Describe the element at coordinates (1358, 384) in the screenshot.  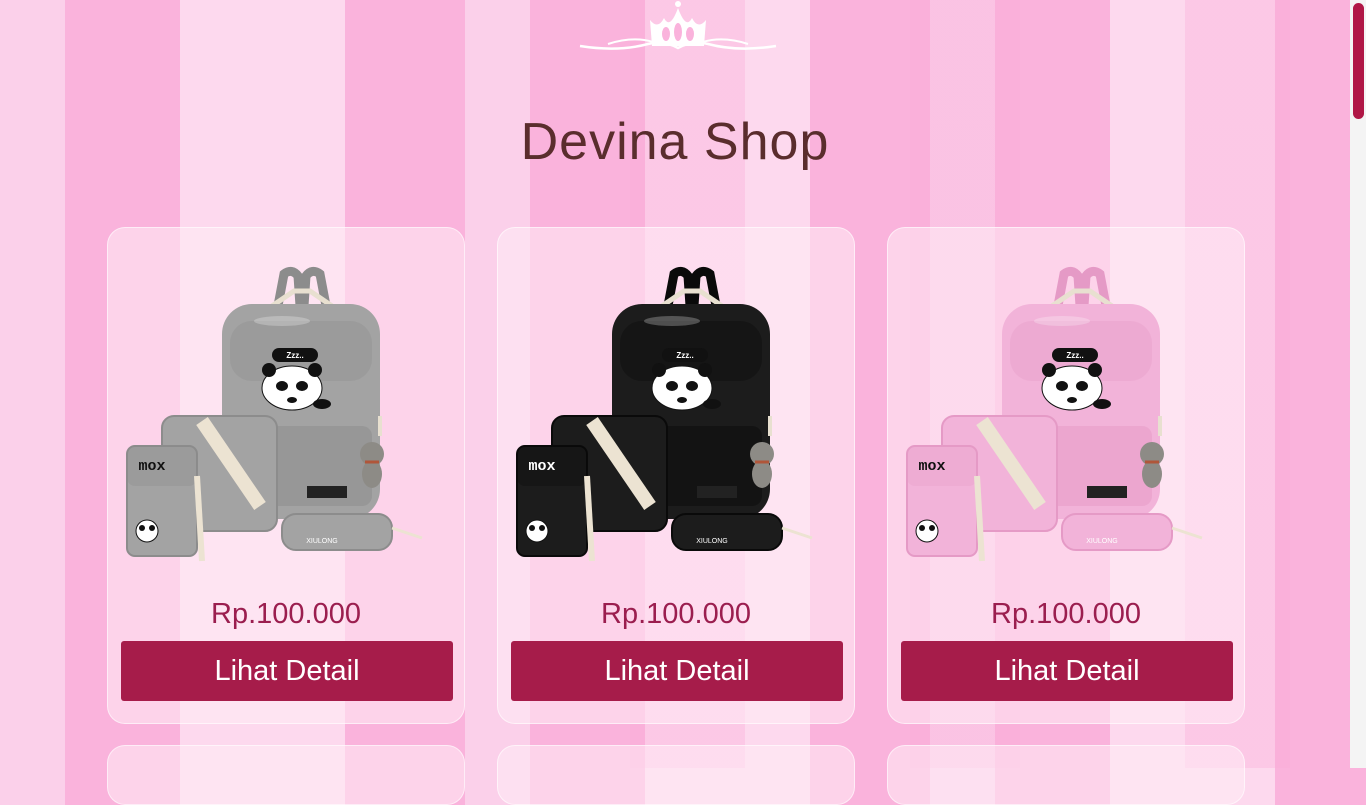
I see `scrollbar` at that location.